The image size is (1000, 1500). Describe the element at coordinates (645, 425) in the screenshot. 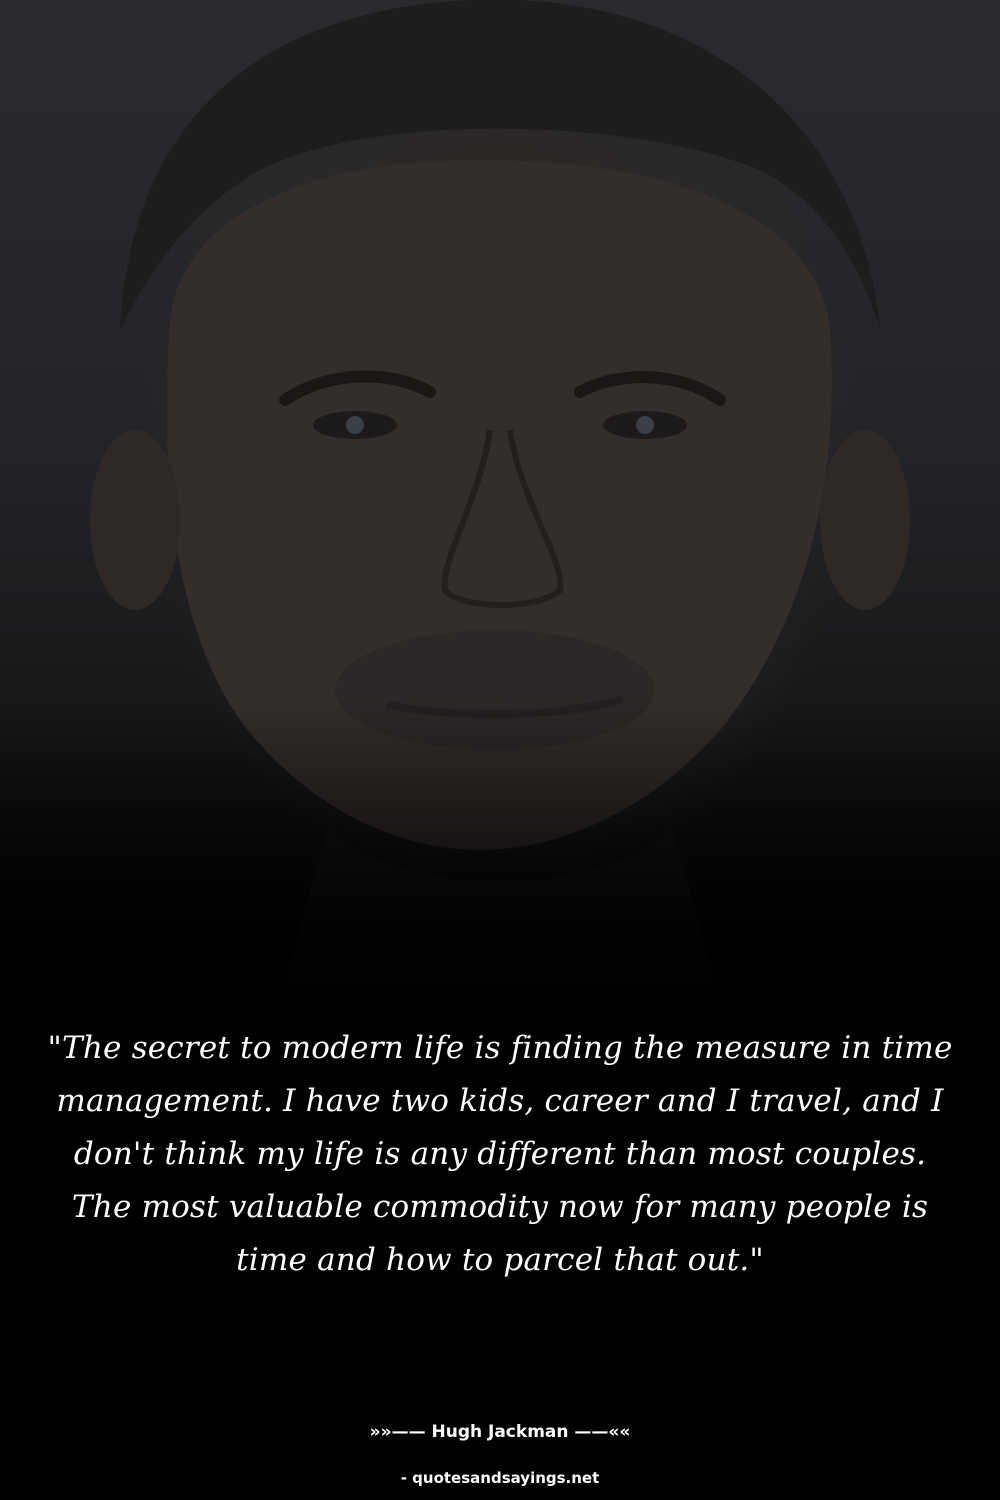

I see `right-iris-shape` at that location.